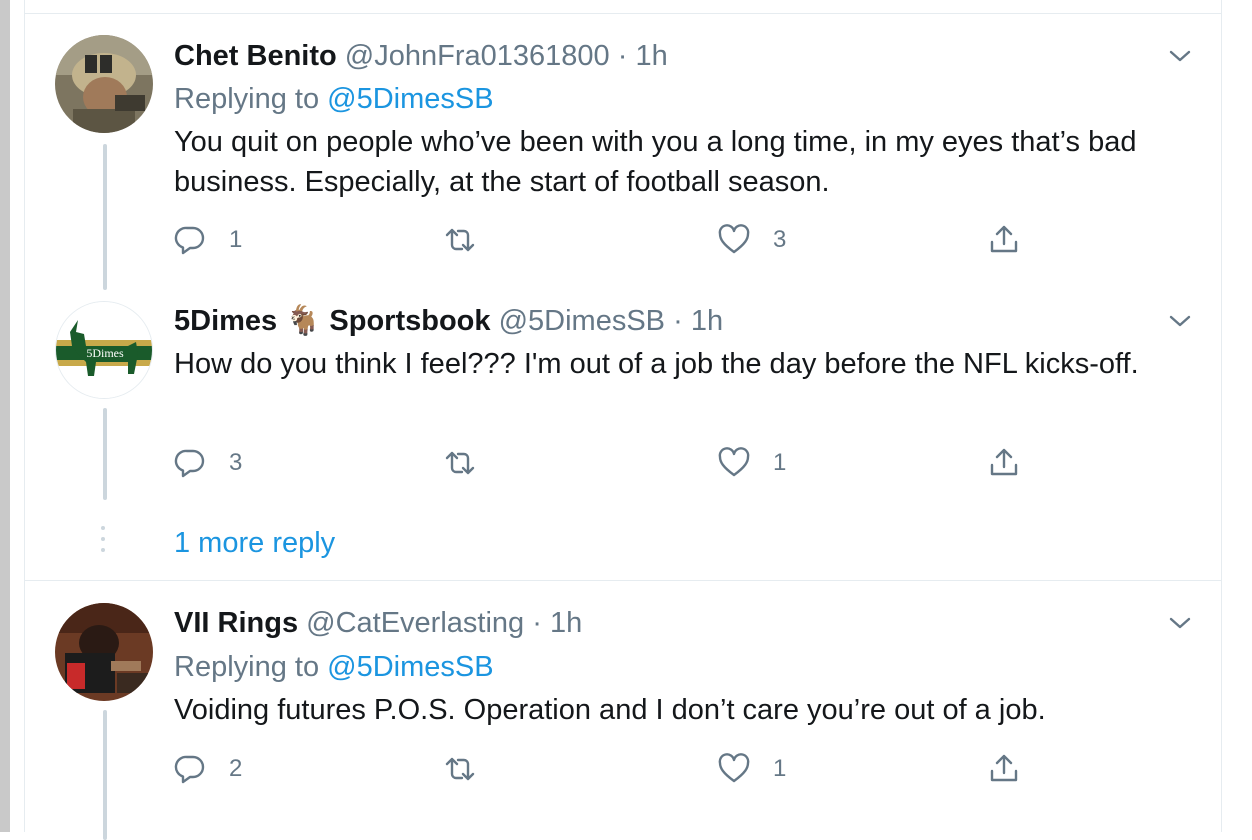 The image size is (1252, 840). What do you see at coordinates (254, 543) in the screenshot?
I see `show-more-replies-link: 1 more reply` at bounding box center [254, 543].